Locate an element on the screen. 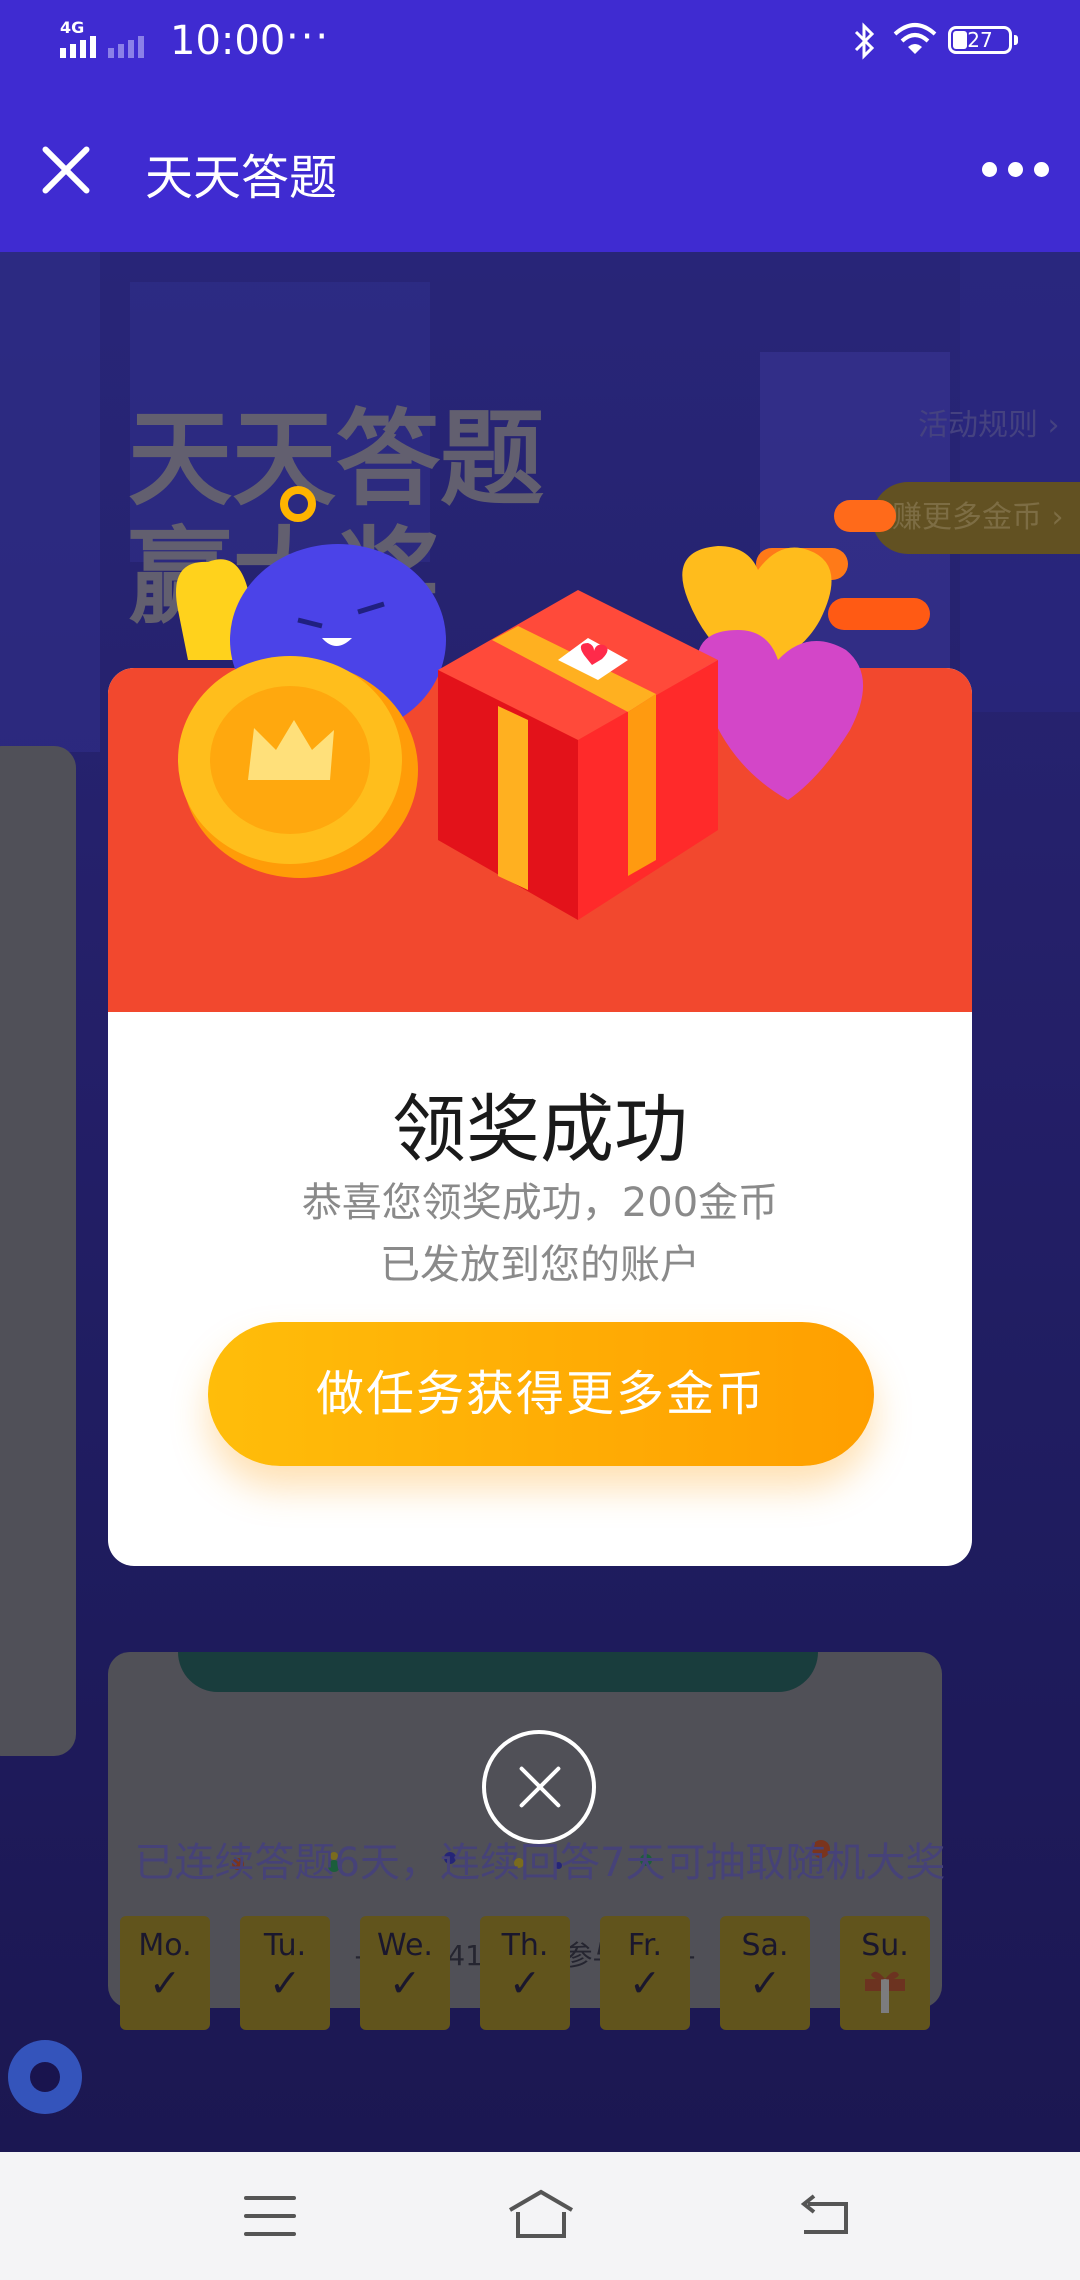 This screenshot has width=1080, height=2280. reward-illustration is located at coordinates (553, 703).